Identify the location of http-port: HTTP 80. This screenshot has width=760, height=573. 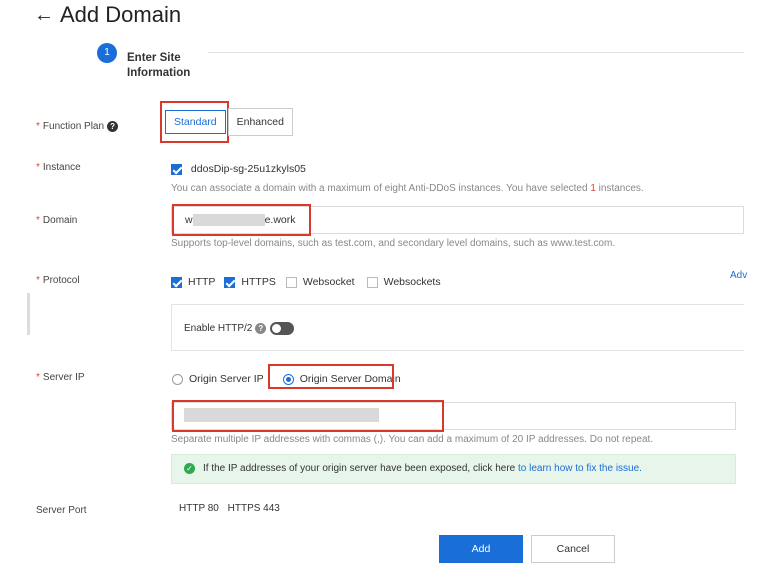
(199, 508).